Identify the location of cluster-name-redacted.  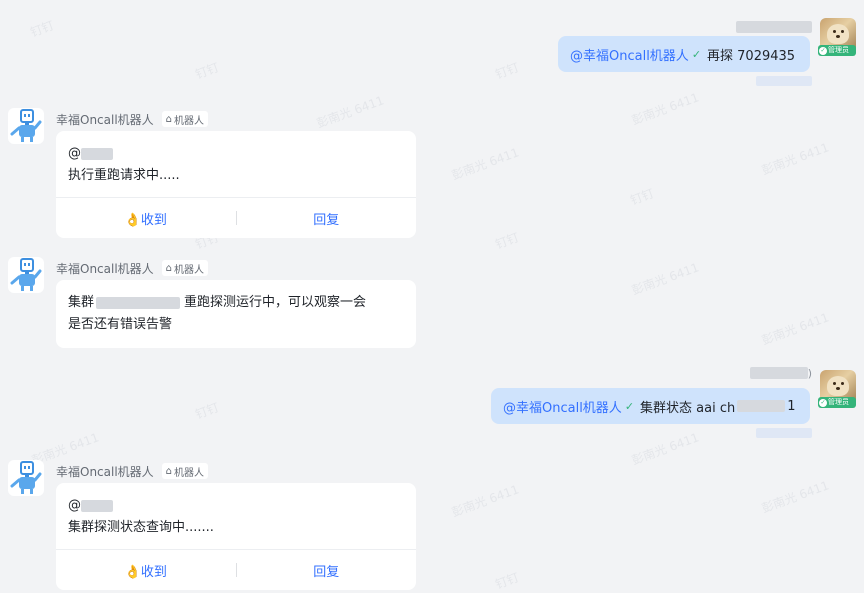
(138, 302).